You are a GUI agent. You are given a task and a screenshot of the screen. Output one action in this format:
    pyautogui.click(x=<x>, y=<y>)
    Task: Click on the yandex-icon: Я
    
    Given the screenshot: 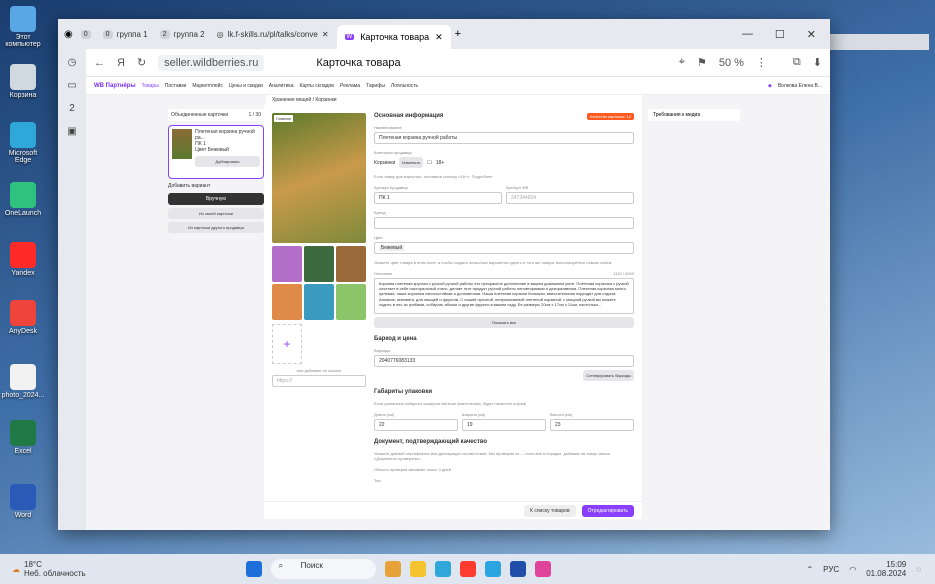 What is the action you would take?
    pyautogui.click(x=121, y=63)
    